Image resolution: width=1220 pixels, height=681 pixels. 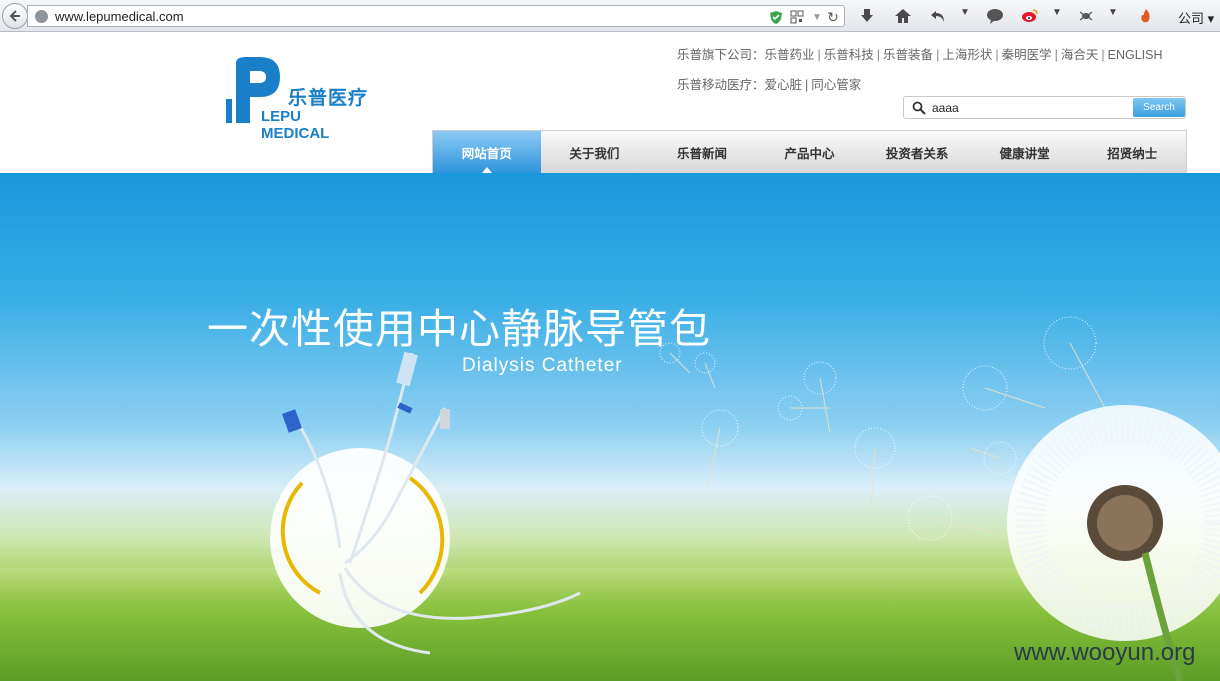 What do you see at coordinates (817, 17) in the screenshot?
I see `dropdown-icon: ▼` at bounding box center [817, 17].